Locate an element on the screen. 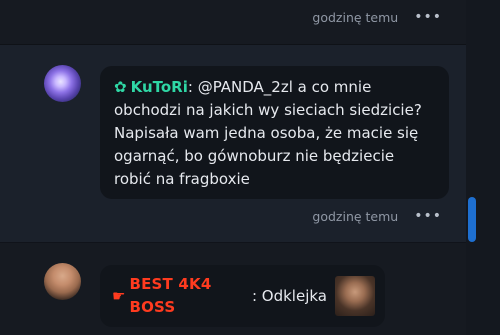  message-bubble: ☛ BEST 4K4 BOSS: Odklejka is located at coordinates (242, 296).